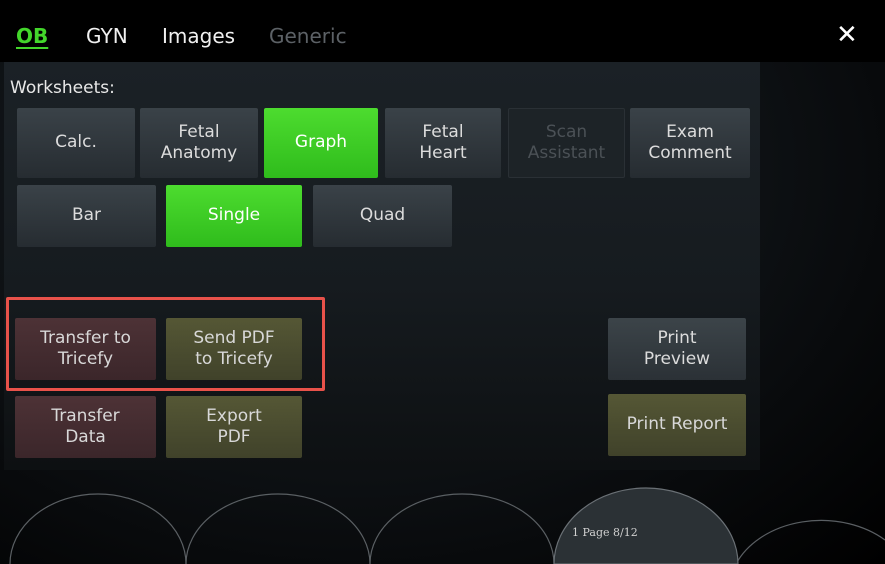 Image resolution: width=885 pixels, height=564 pixels. I want to click on print-preview-button: Print Preview, so click(677, 349).